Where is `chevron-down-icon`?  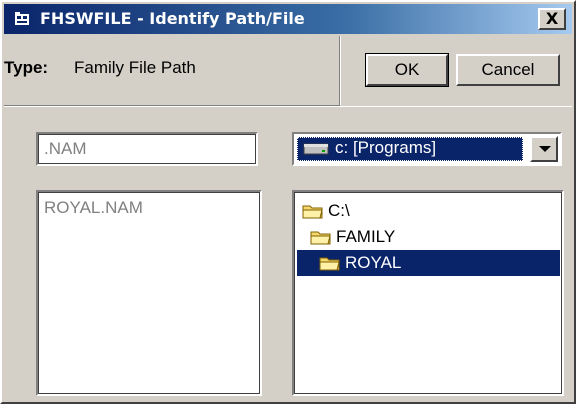 chevron-down-icon is located at coordinates (545, 149).